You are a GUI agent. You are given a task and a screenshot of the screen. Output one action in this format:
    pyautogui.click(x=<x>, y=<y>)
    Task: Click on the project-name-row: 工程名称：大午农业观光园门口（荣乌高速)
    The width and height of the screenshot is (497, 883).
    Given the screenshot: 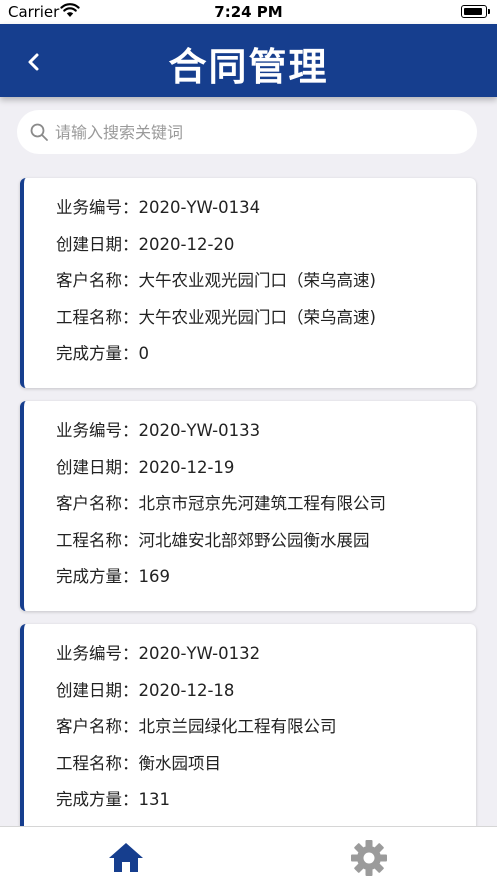 What is the action you would take?
    pyautogui.click(x=266, y=322)
    